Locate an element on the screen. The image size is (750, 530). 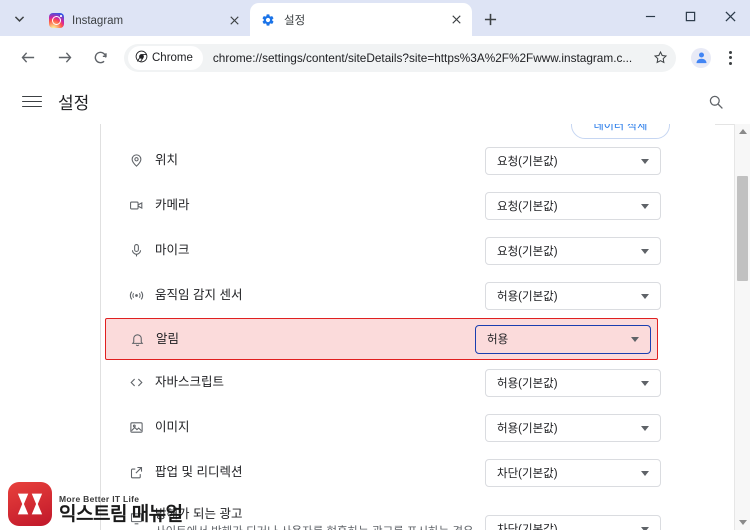
bell-icon is located at coordinates (137, 339).